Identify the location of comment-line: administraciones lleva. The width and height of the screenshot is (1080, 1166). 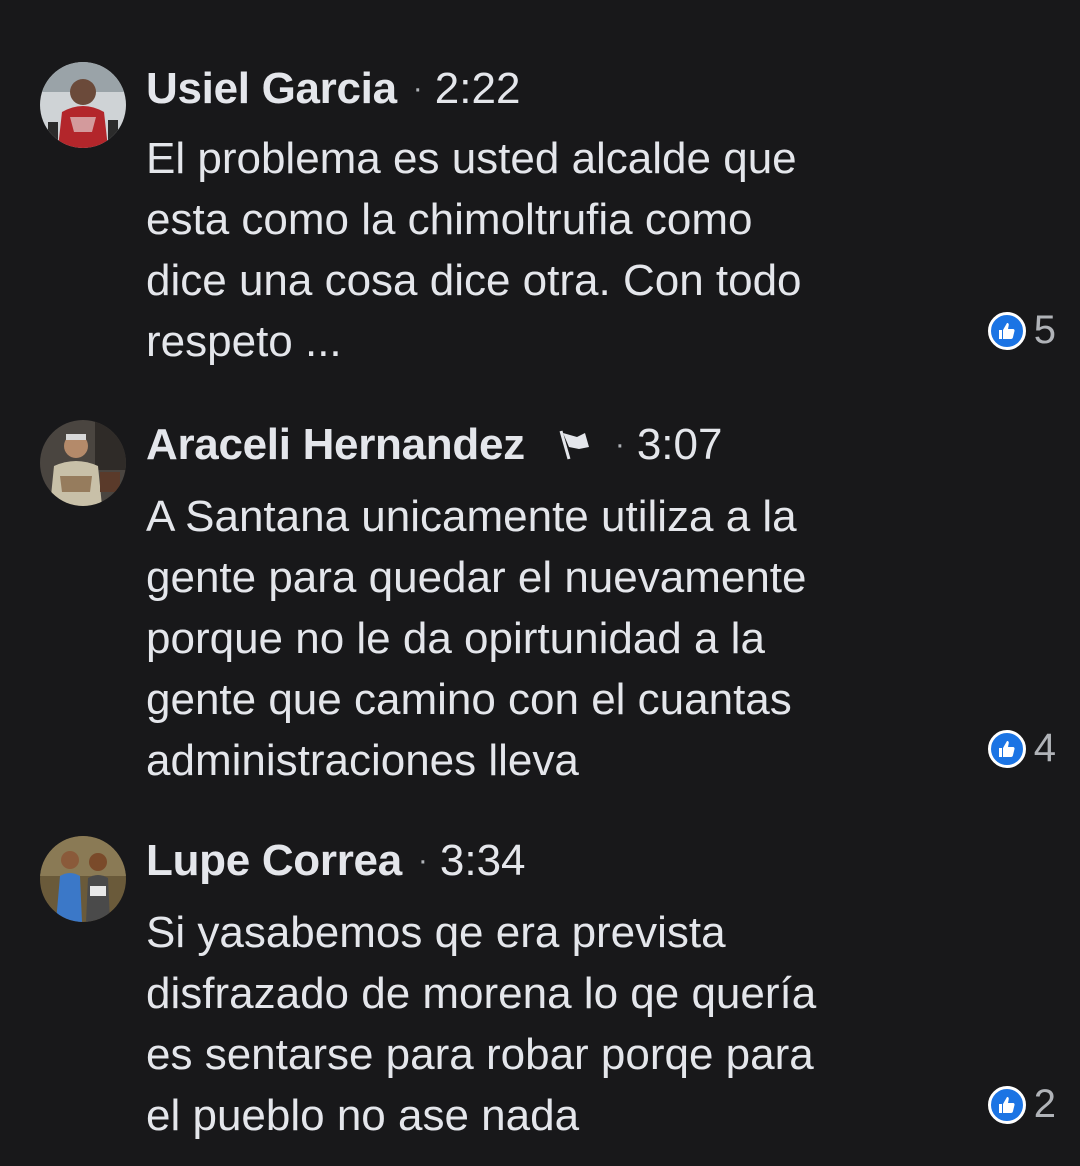
(362, 760).